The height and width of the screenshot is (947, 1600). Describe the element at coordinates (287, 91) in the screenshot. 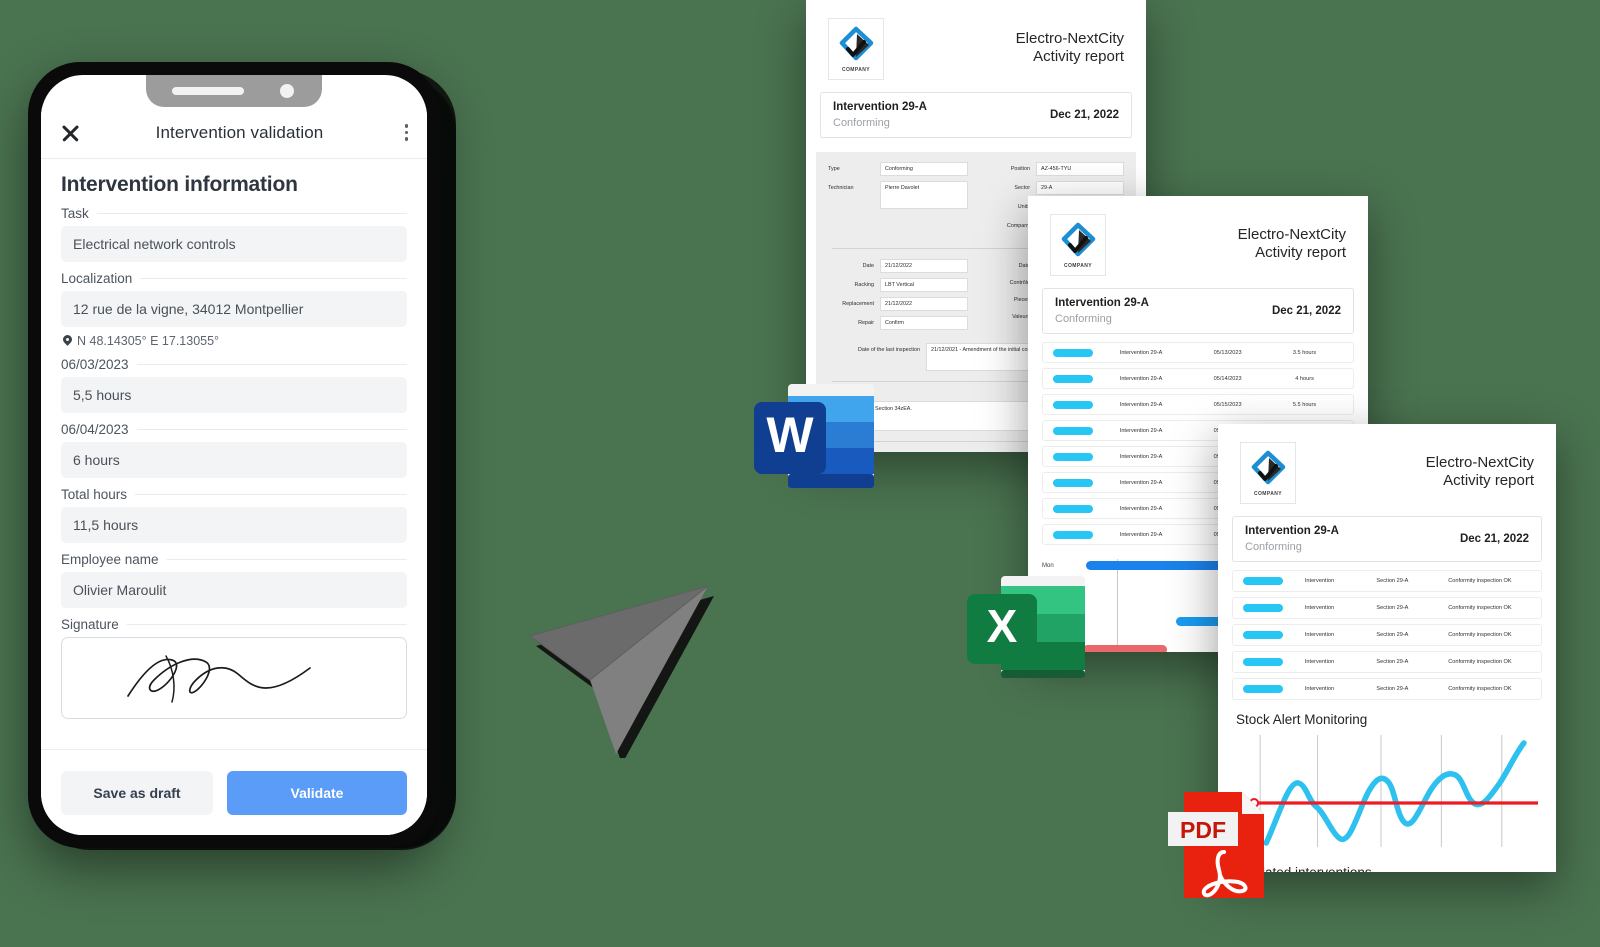

I see `front-camera` at that location.